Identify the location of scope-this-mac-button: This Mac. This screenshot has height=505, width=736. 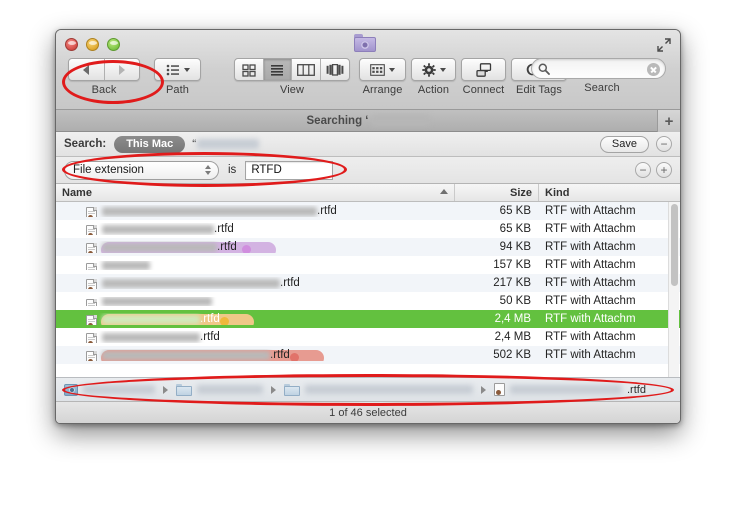
(150, 144).